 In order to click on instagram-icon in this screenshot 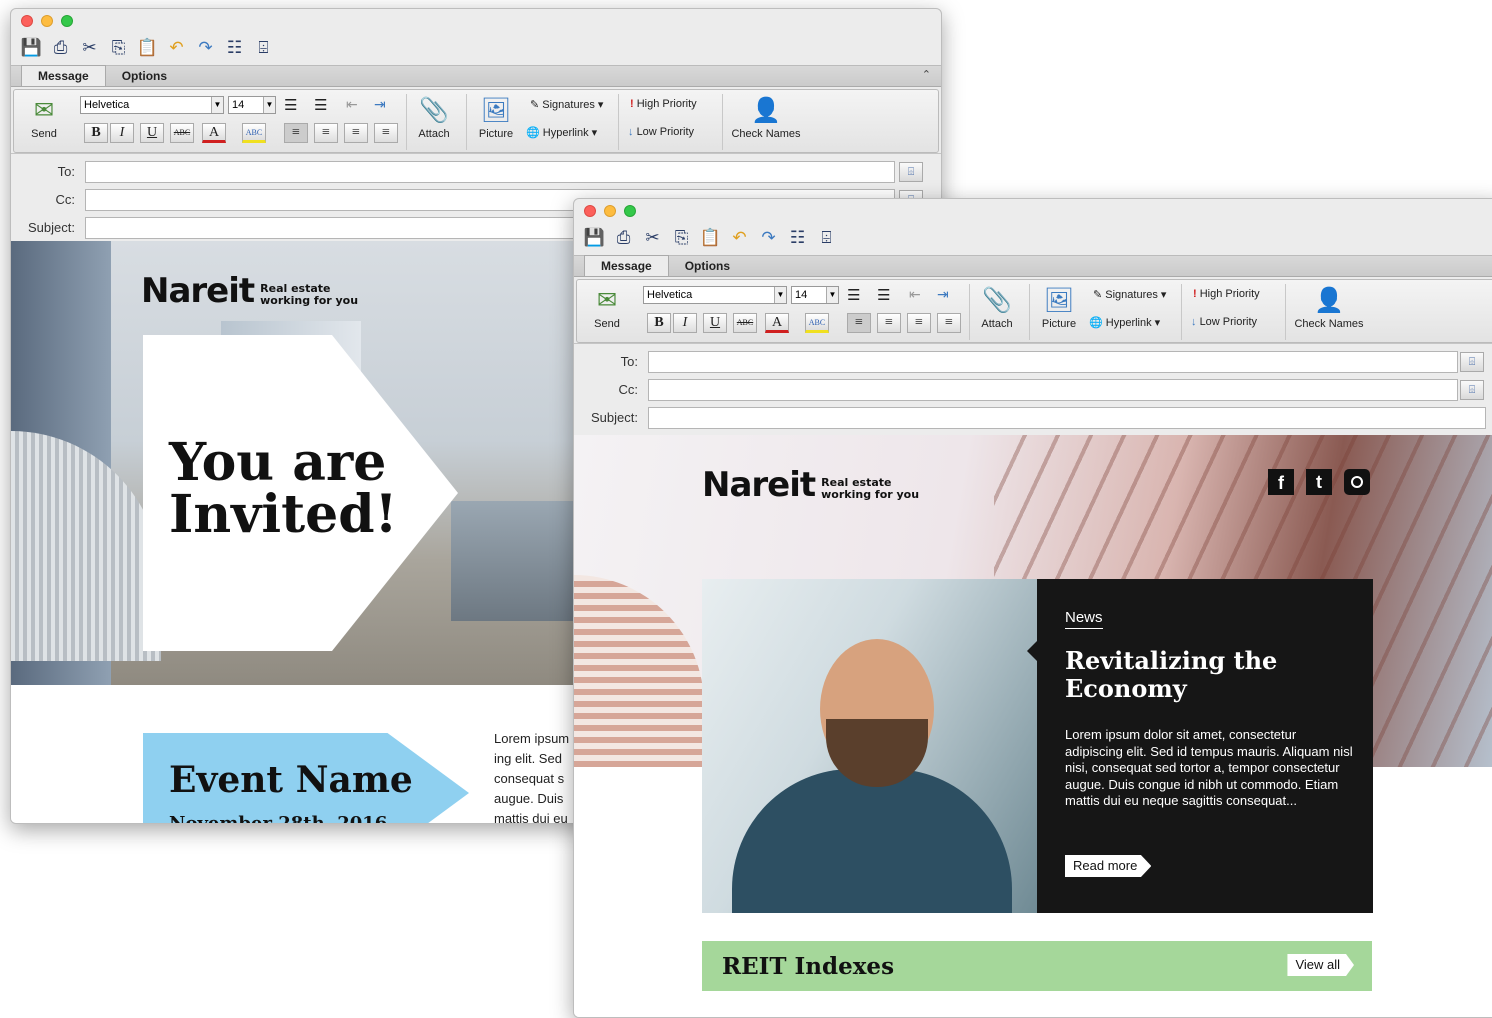, I will do `click(1357, 482)`.